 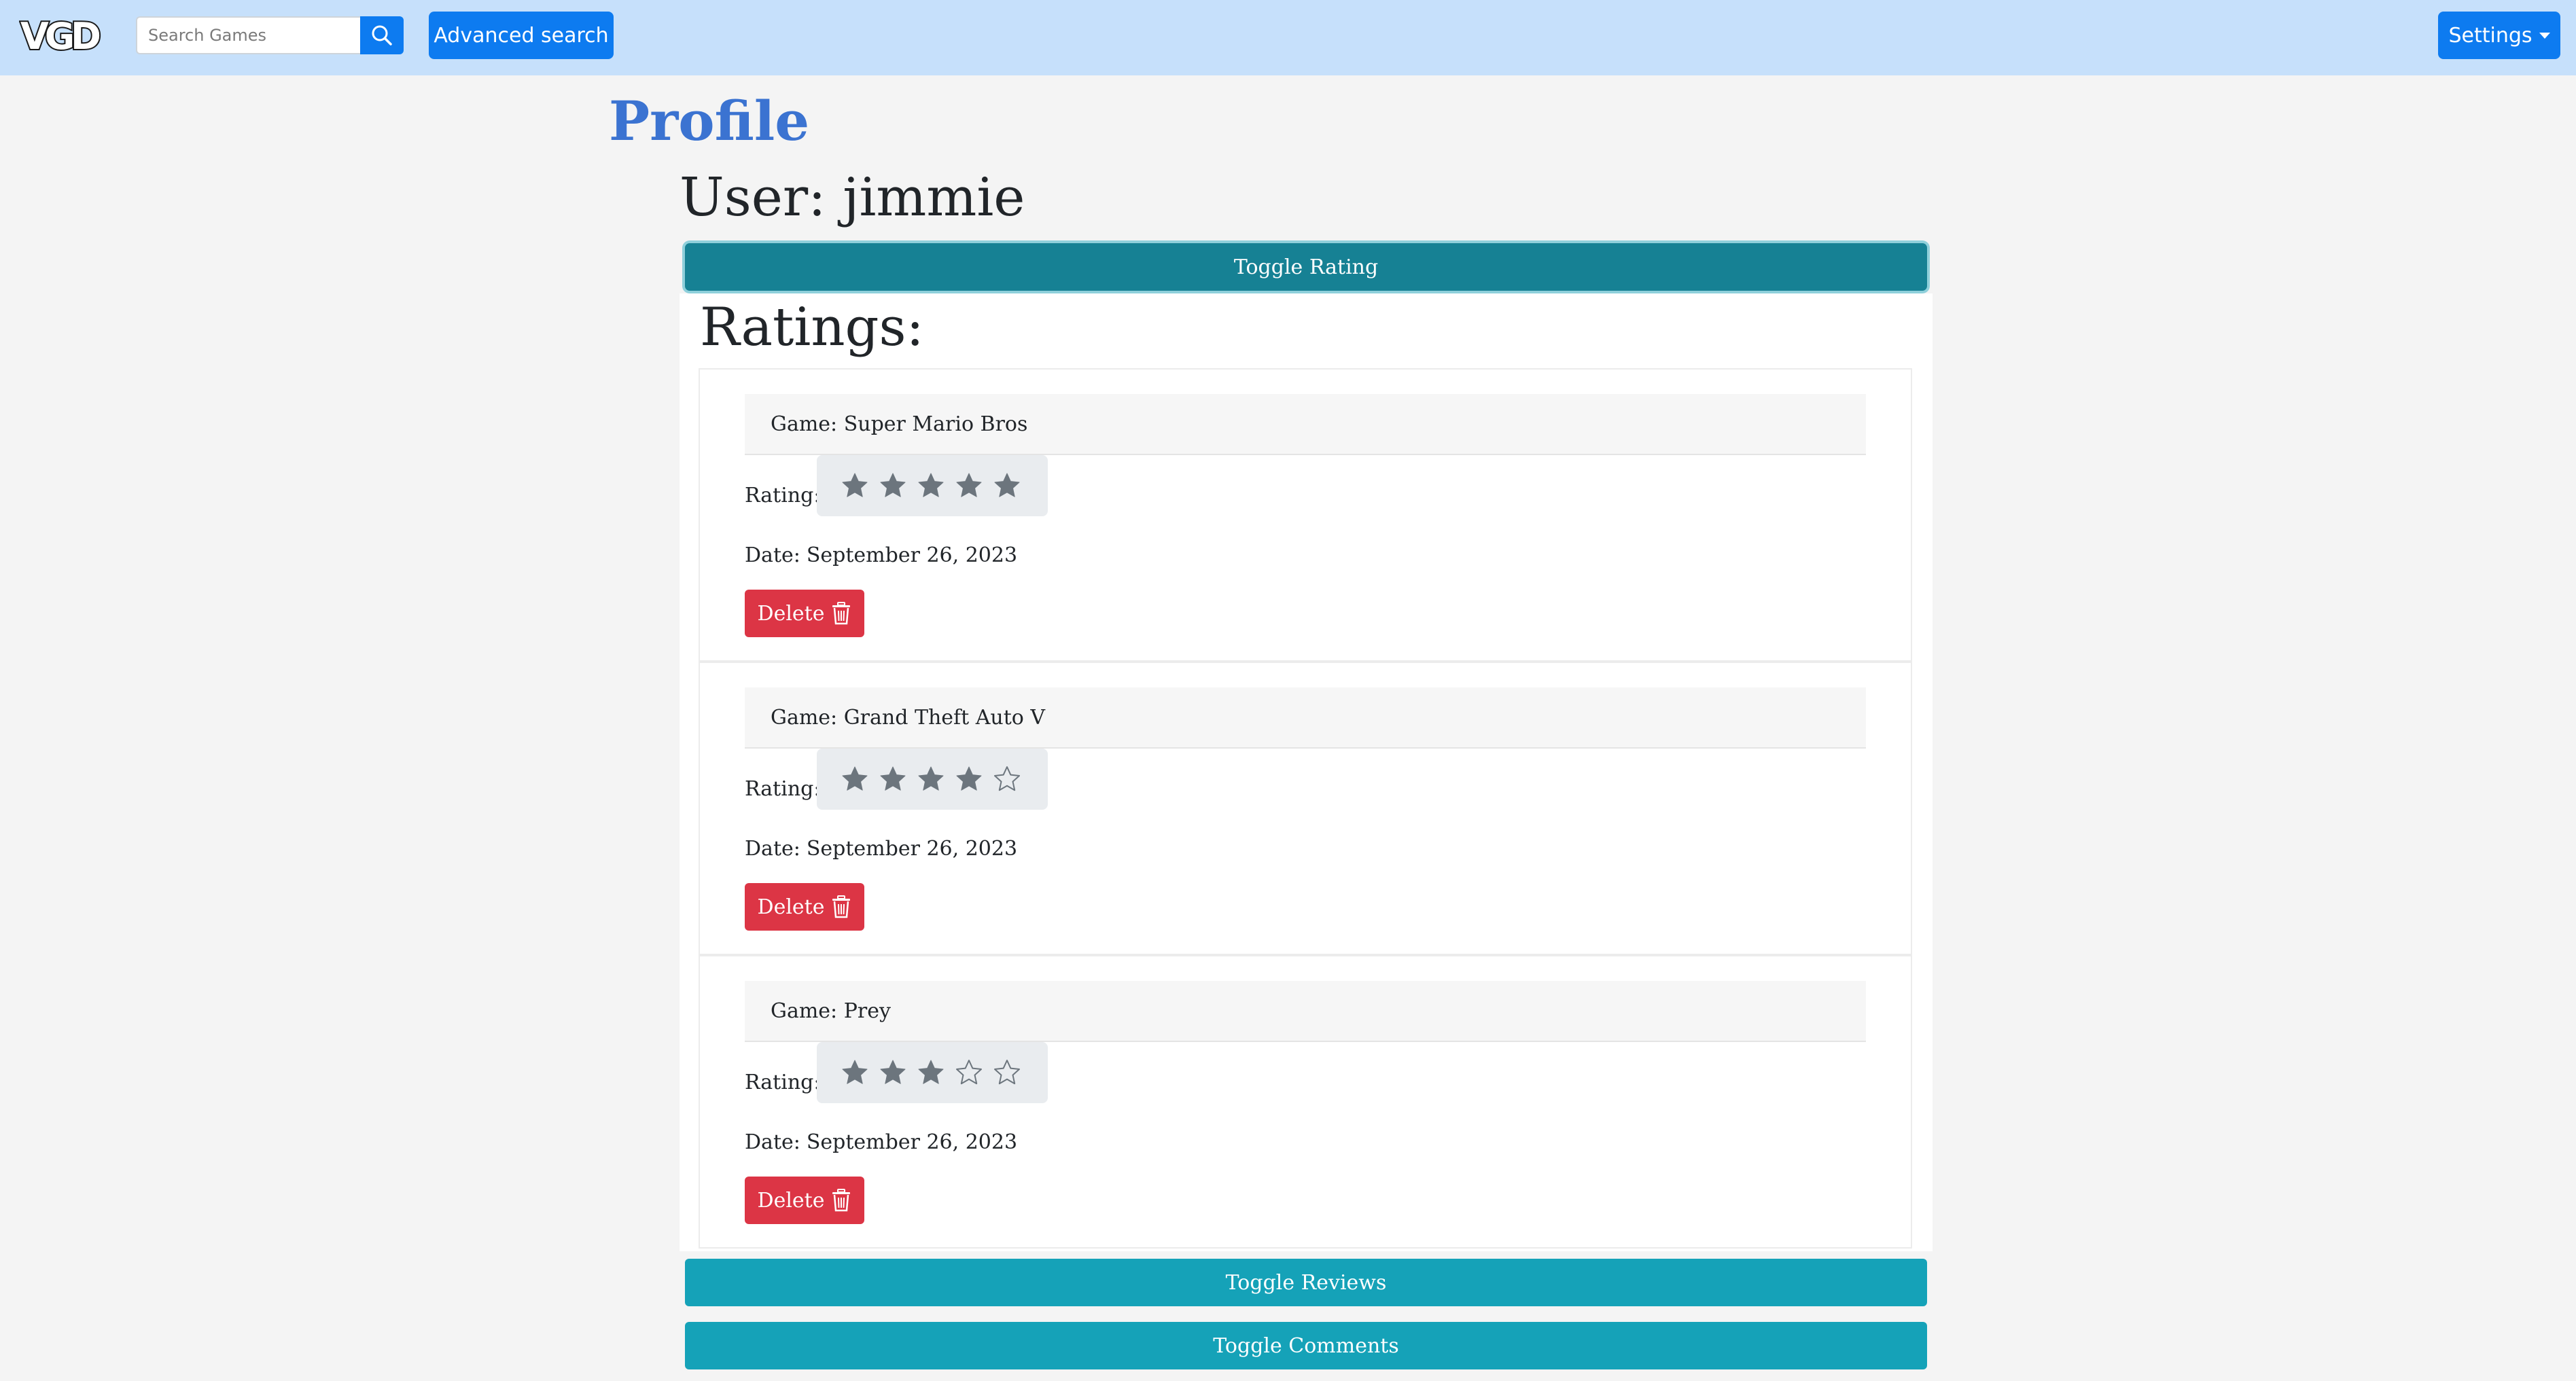 I want to click on toggle-rating-label: Toggle Rating, so click(x=1306, y=267).